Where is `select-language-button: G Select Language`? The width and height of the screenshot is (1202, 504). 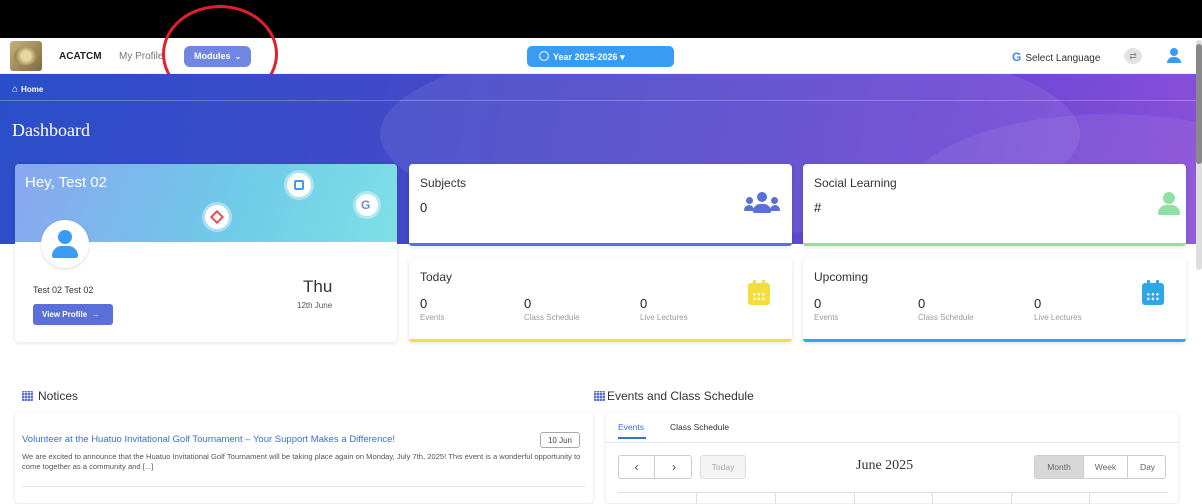 select-language-button: G Select Language is located at coordinates (1056, 57).